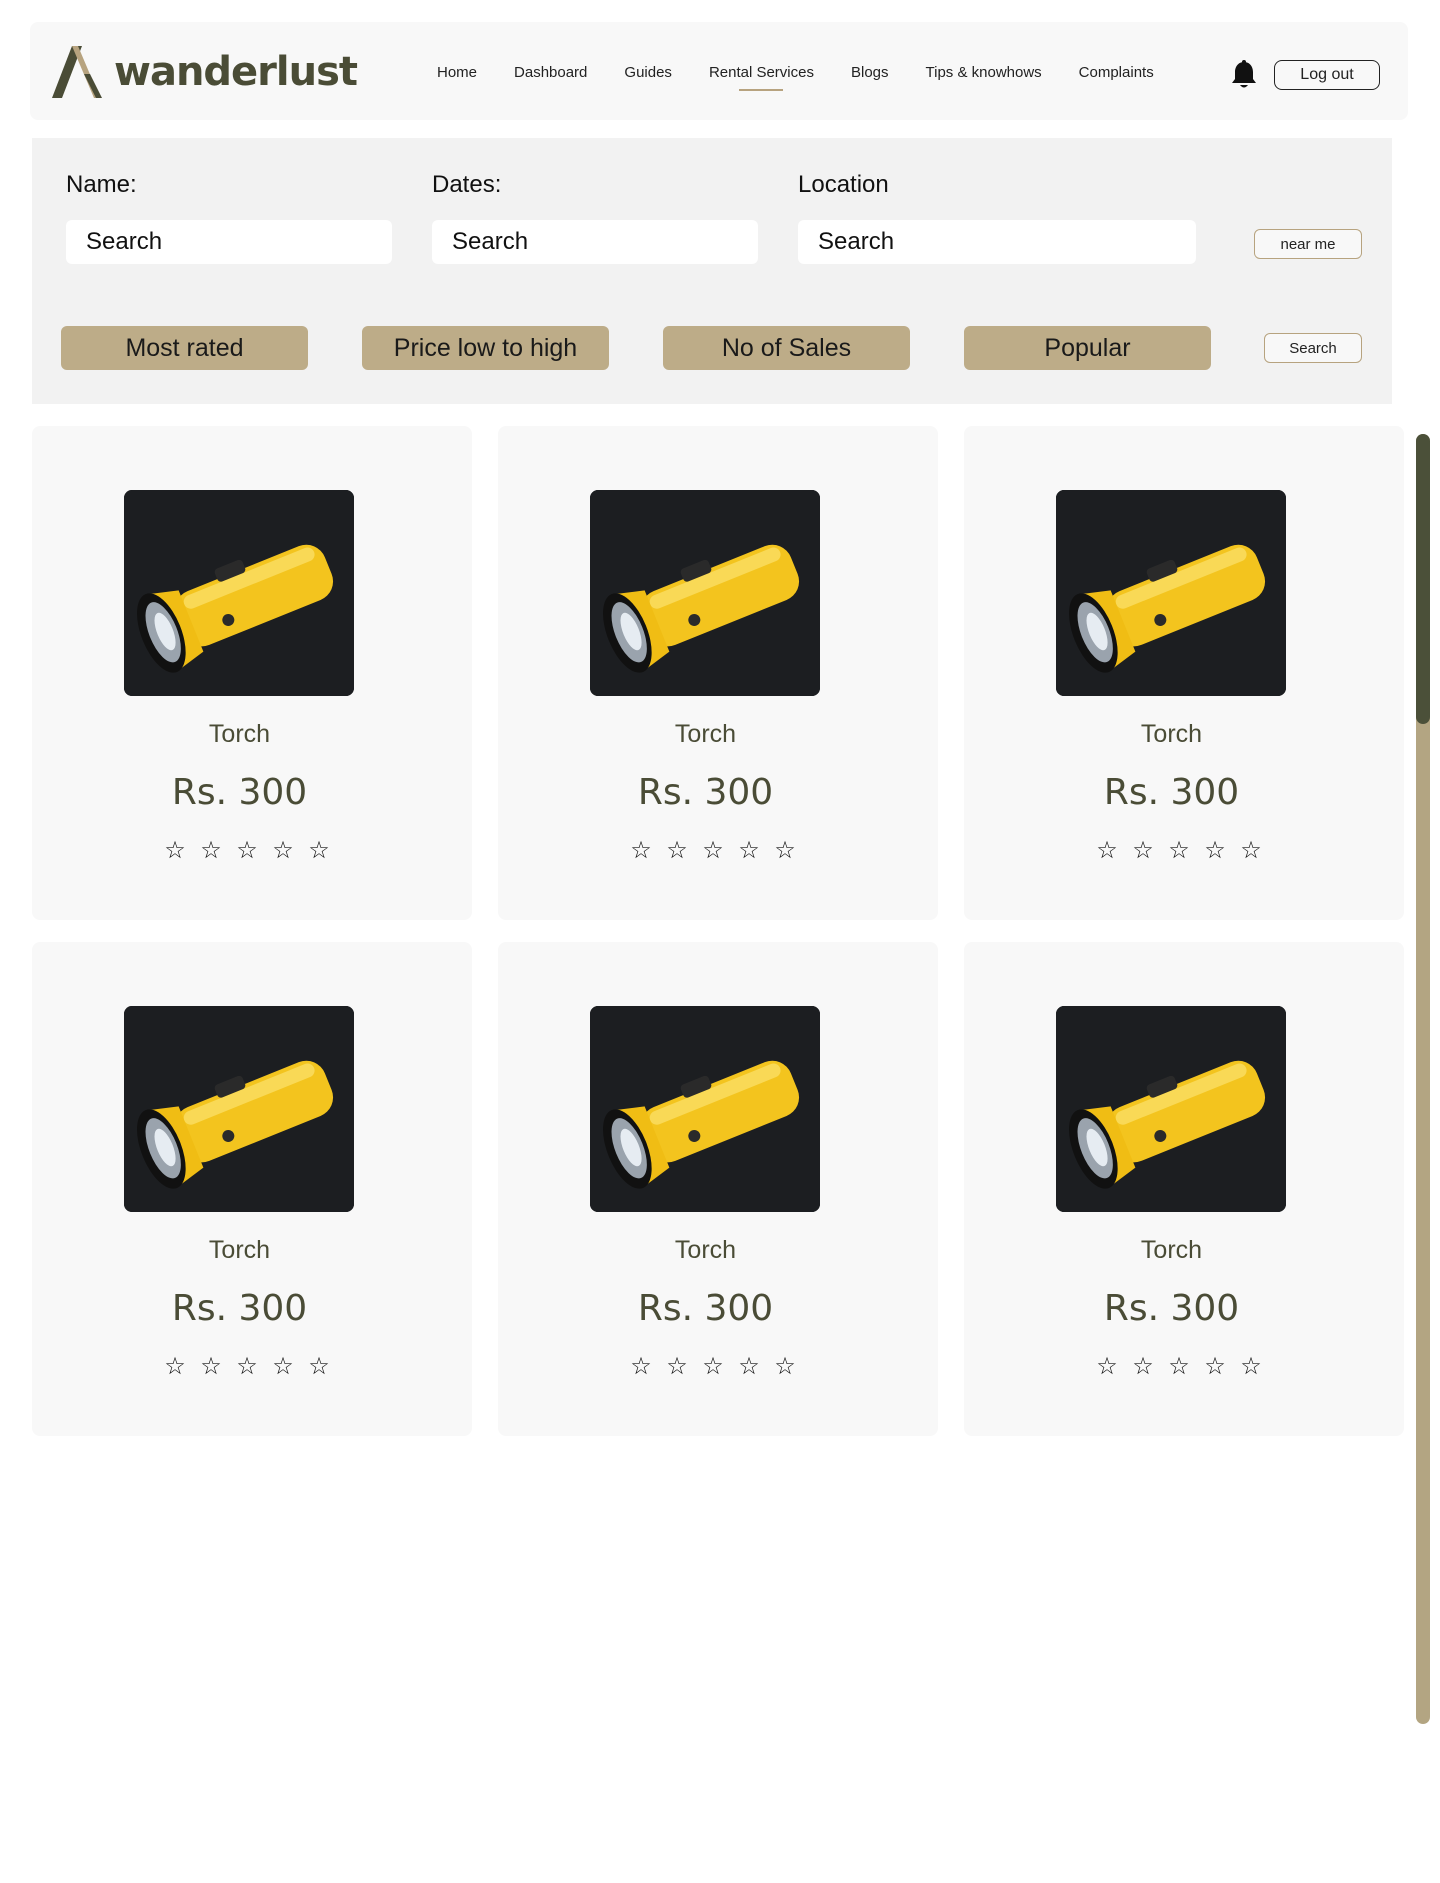 This screenshot has width=1440, height=1883. I want to click on location-search-input, so click(997, 242).